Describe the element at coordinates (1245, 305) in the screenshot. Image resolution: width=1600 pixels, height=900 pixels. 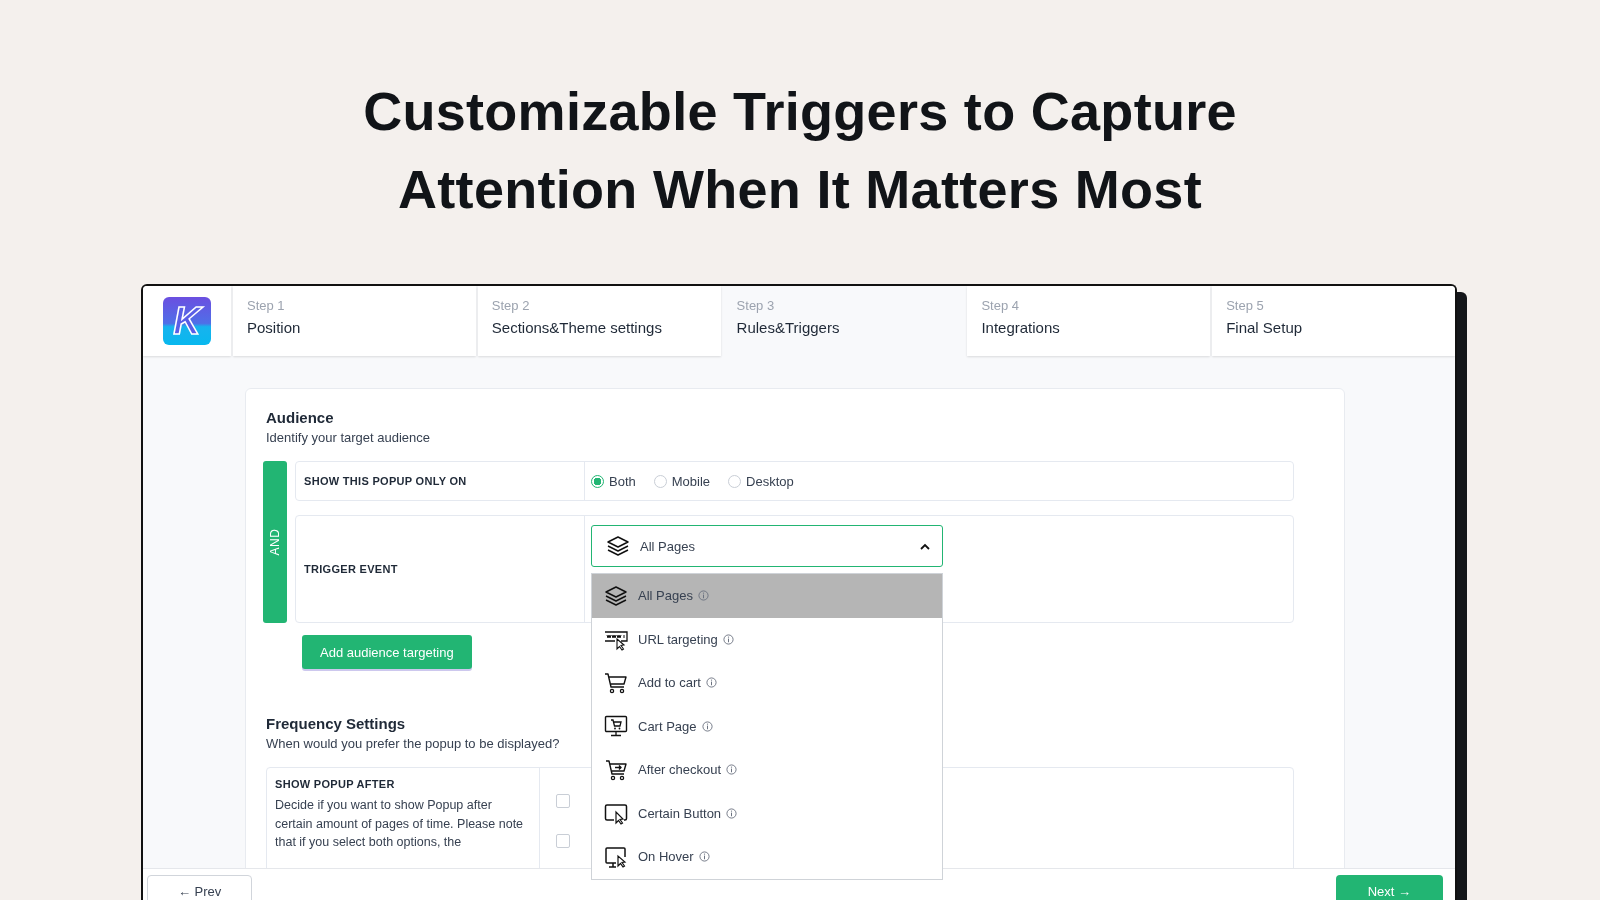
I see `step-number: Step 5` at that location.